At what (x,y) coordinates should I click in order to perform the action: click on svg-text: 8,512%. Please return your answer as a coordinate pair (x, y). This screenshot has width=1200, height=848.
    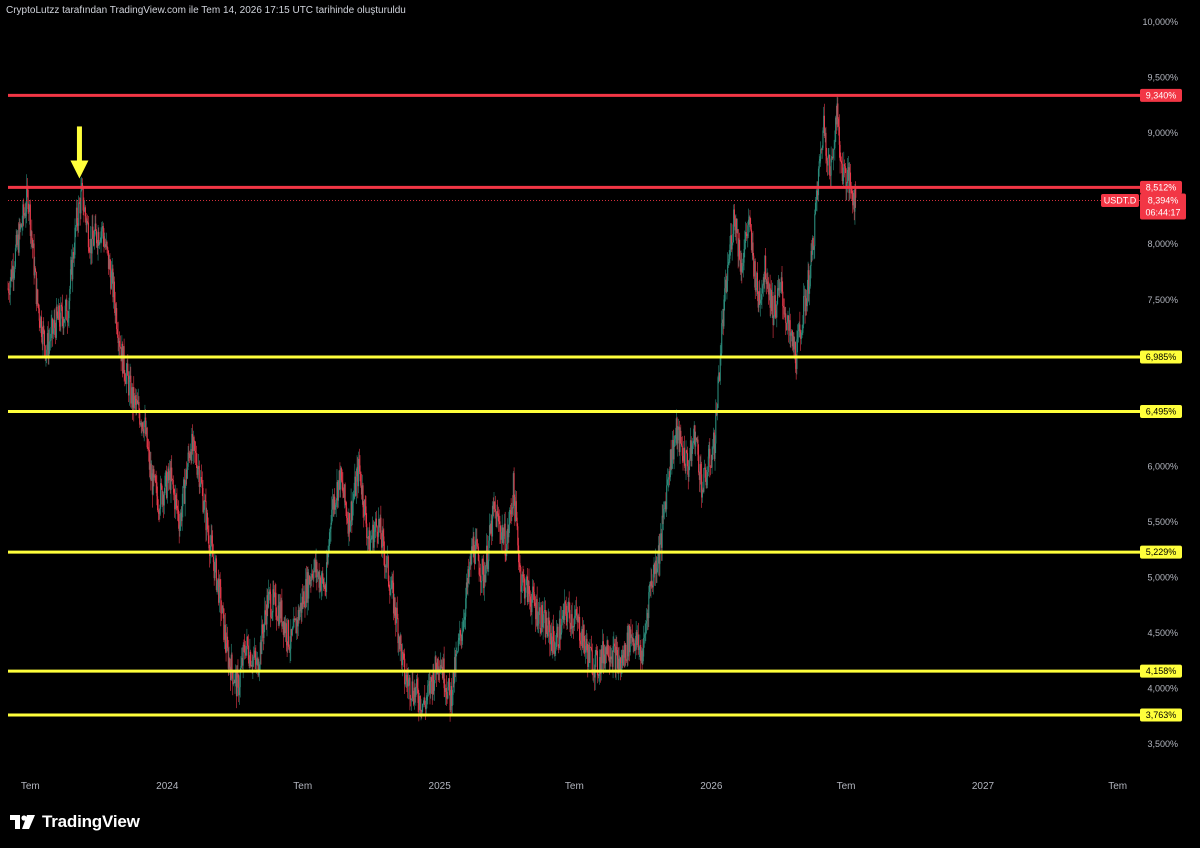
    Looking at the image, I should click on (1161, 187).